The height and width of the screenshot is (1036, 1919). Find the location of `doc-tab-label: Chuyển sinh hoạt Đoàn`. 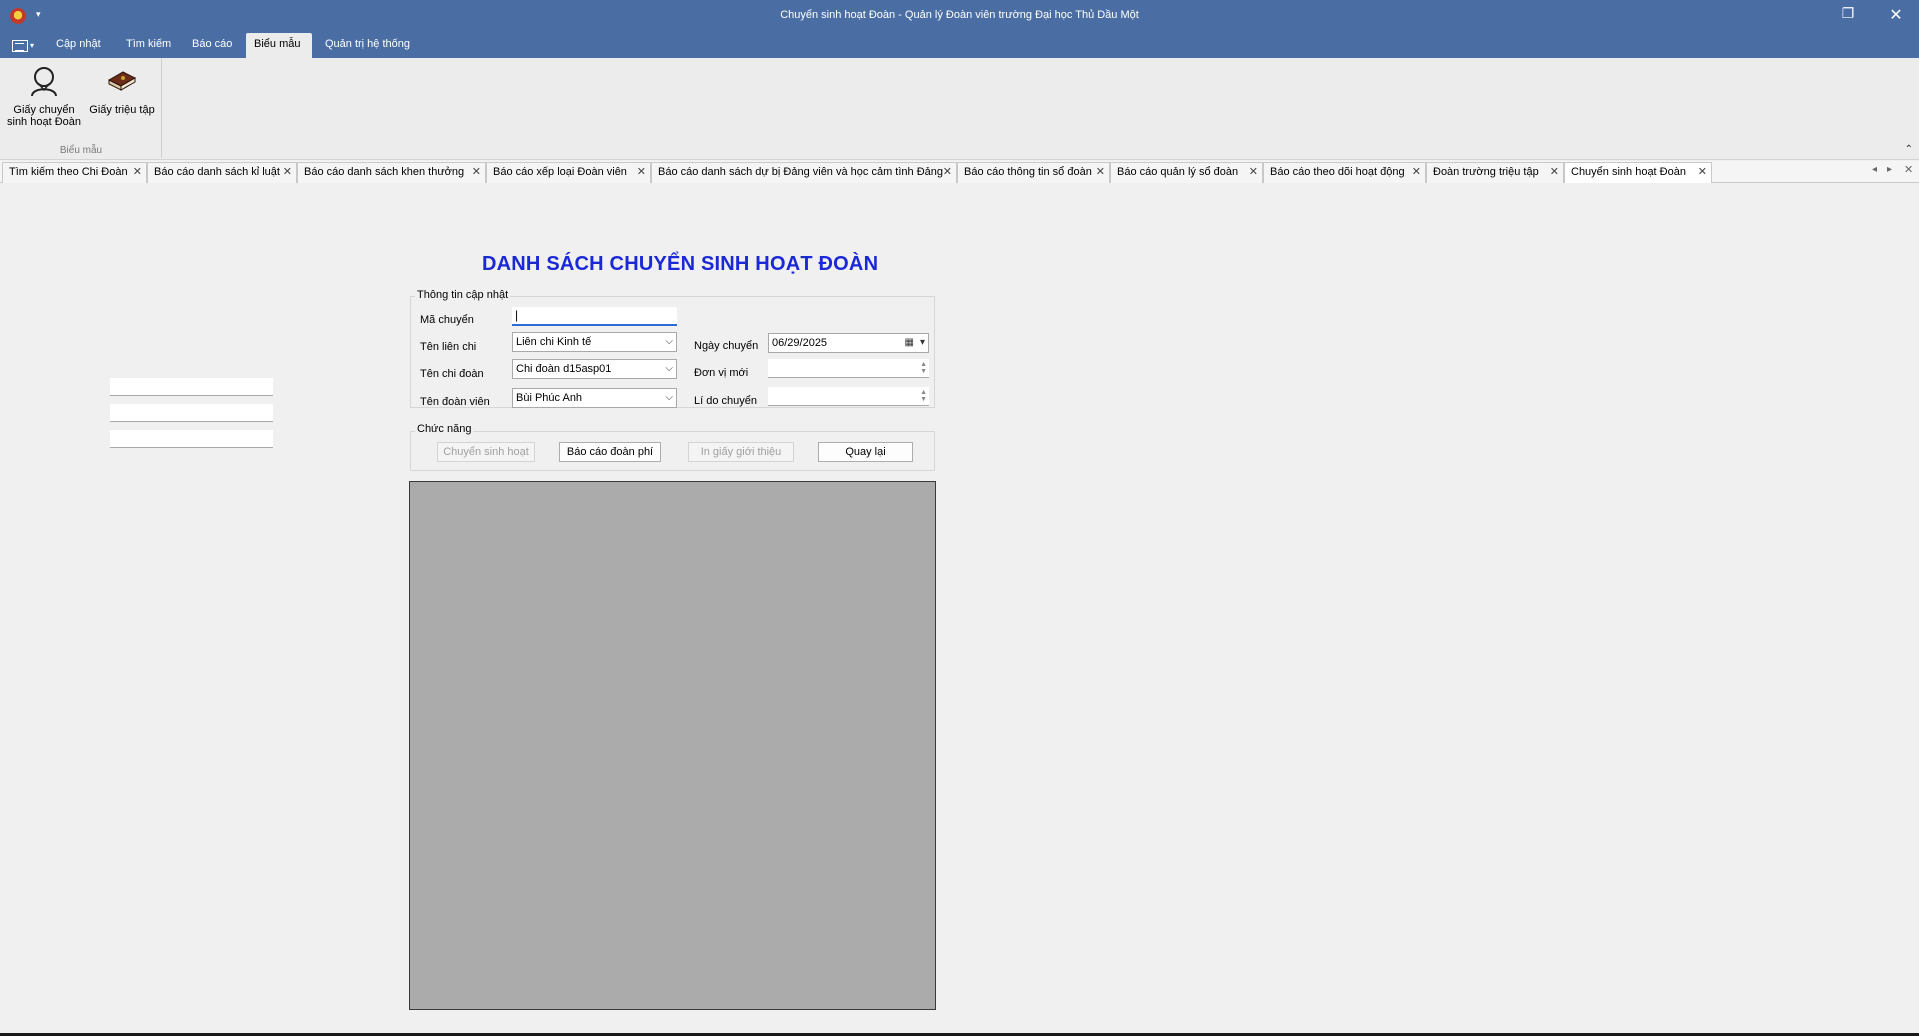

doc-tab-label: Chuyển sinh hoạt Đoàn is located at coordinates (1628, 172).